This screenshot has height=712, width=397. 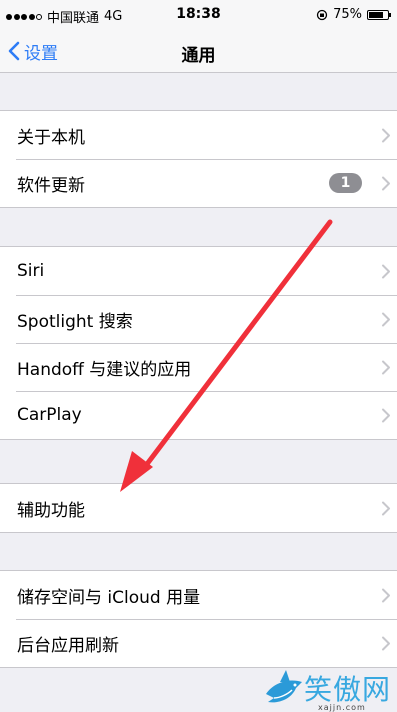 What do you see at coordinates (347, 14) in the screenshot?
I see `battery-percent: 75%` at bounding box center [347, 14].